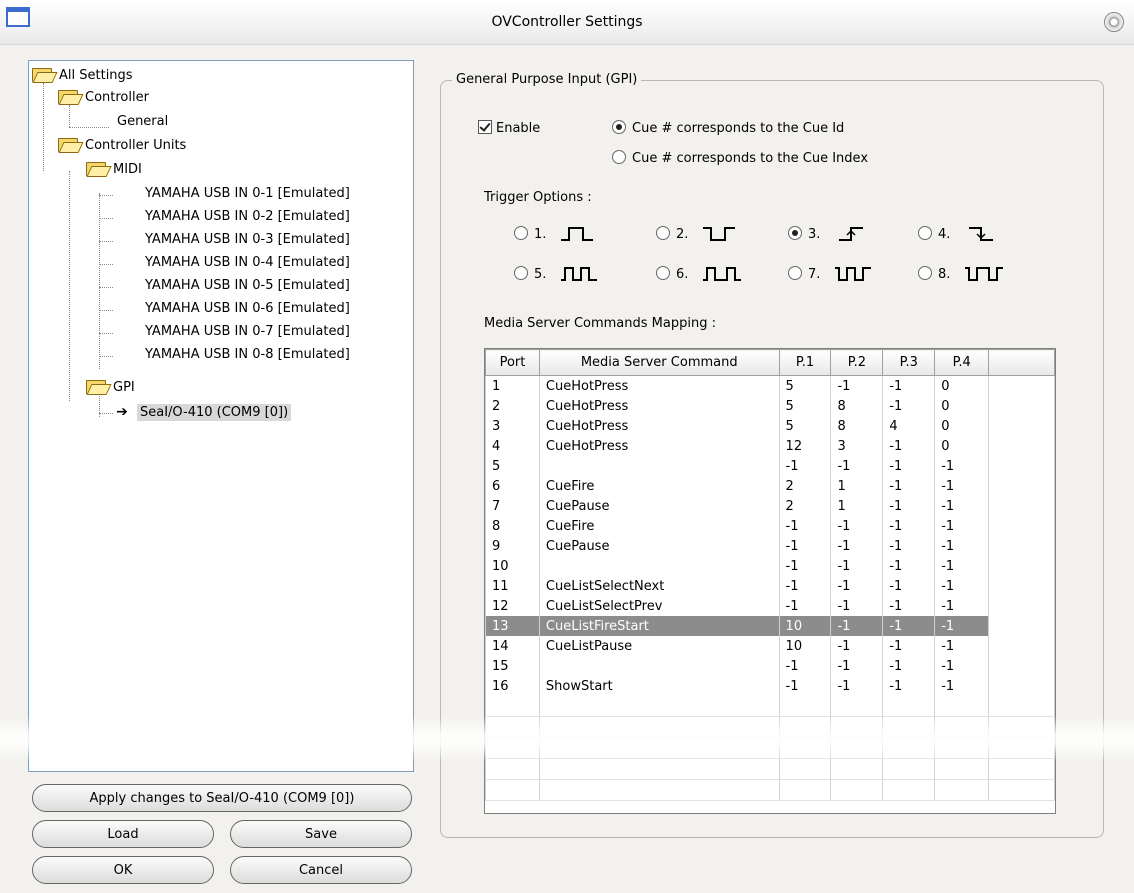 Image resolution: width=1134 pixels, height=893 pixels. Describe the element at coordinates (770, 686) in the screenshot. I see `table-row: 16 ShowStart -1 -1 -1 -1` at that location.